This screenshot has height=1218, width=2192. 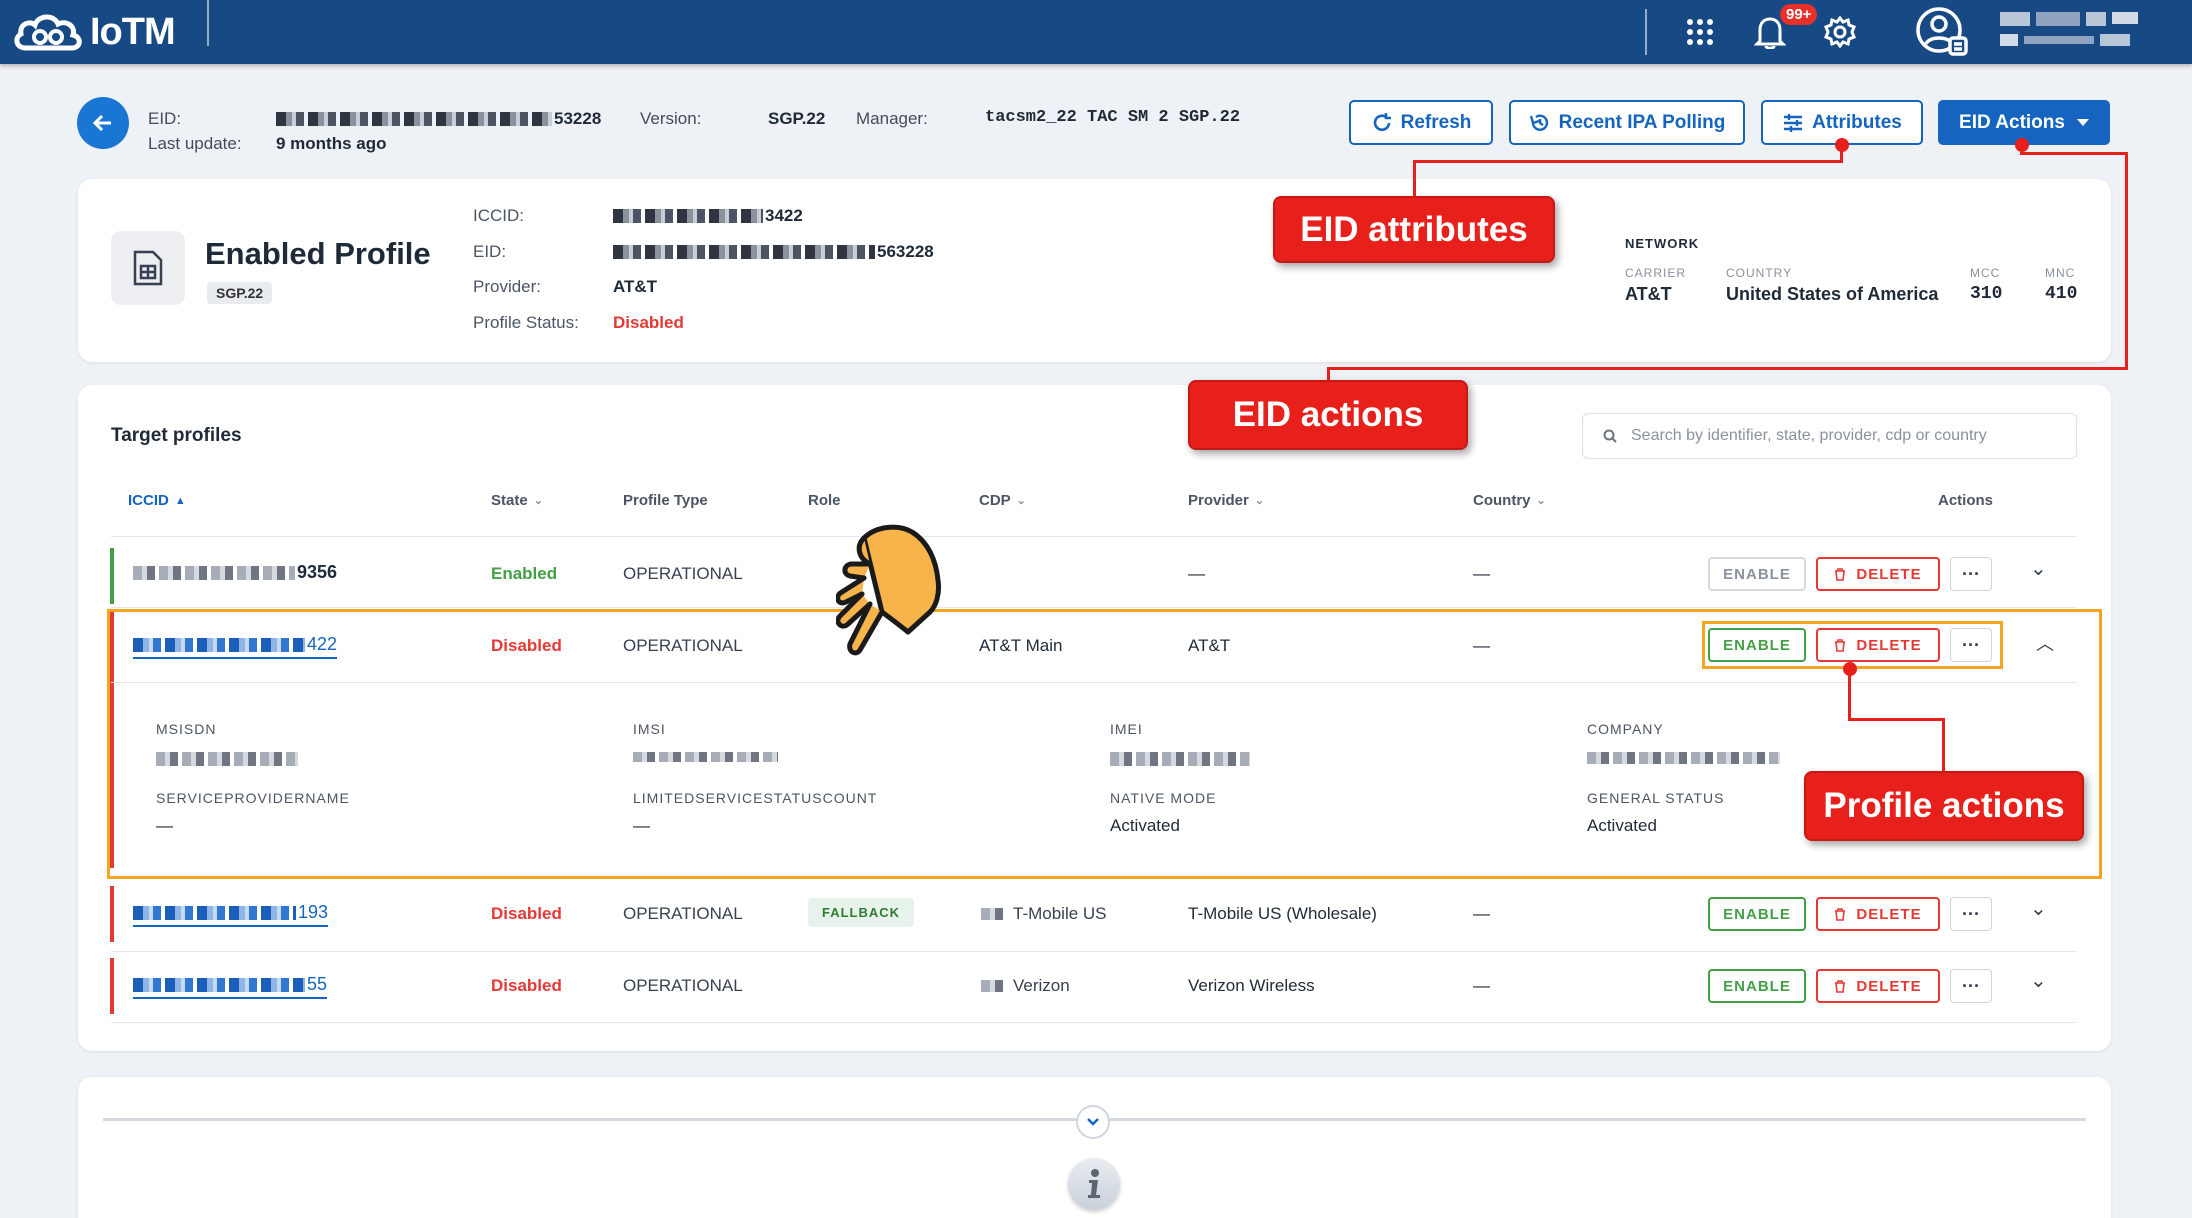 What do you see at coordinates (48, 32) in the screenshot?
I see `cloud-logo-icon` at bounding box center [48, 32].